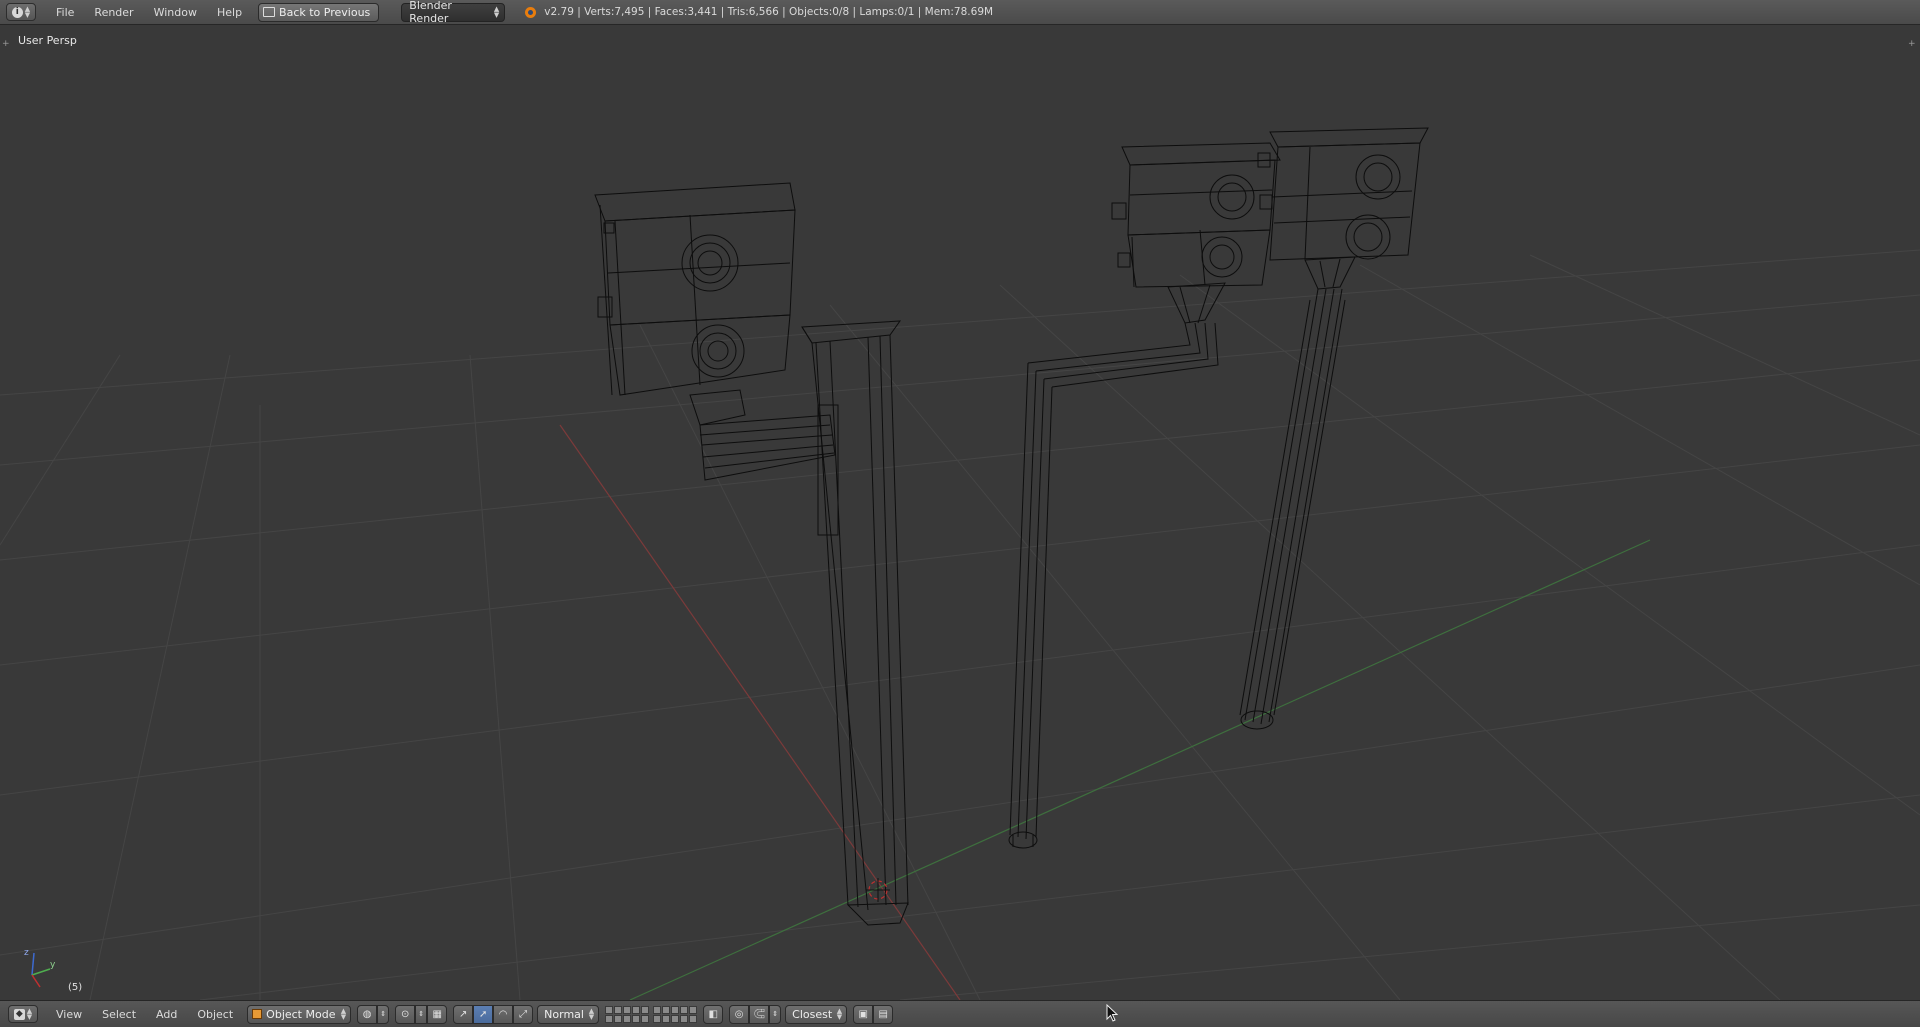  Describe the element at coordinates (531, 12) in the screenshot. I see `blender-logo-icon` at that location.